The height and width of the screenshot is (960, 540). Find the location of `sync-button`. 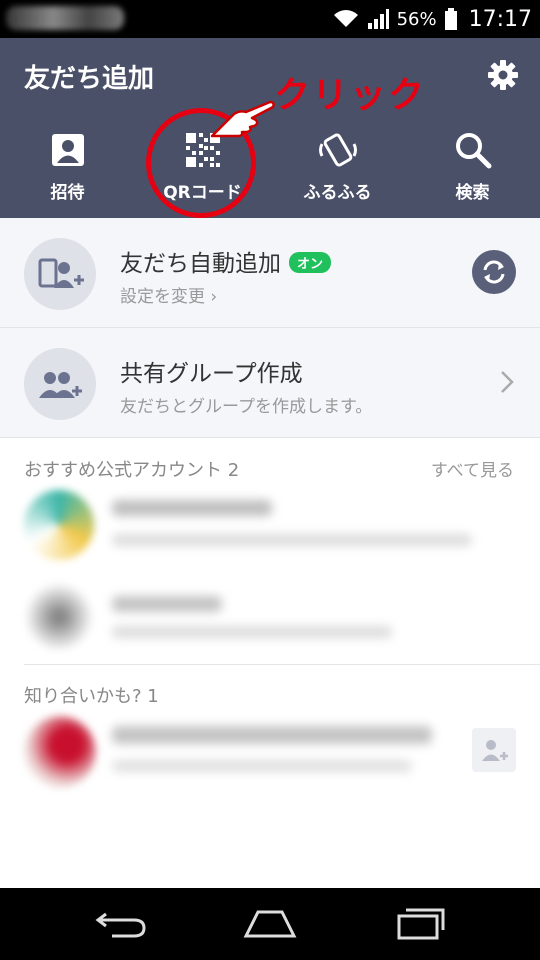

sync-button is located at coordinates (494, 272).